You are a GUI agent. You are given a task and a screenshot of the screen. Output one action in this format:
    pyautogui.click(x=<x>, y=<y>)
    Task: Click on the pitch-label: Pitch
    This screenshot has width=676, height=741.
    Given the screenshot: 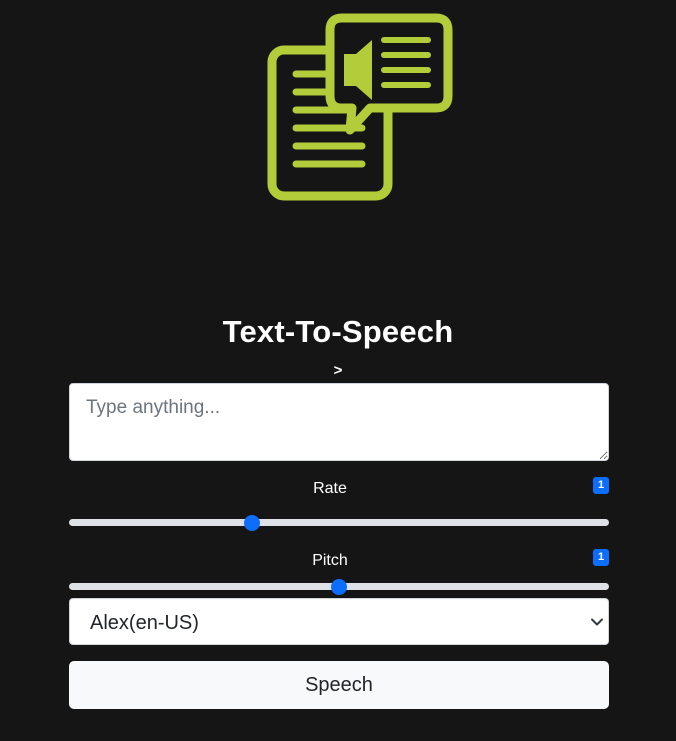 What is the action you would take?
    pyautogui.click(x=330, y=560)
    